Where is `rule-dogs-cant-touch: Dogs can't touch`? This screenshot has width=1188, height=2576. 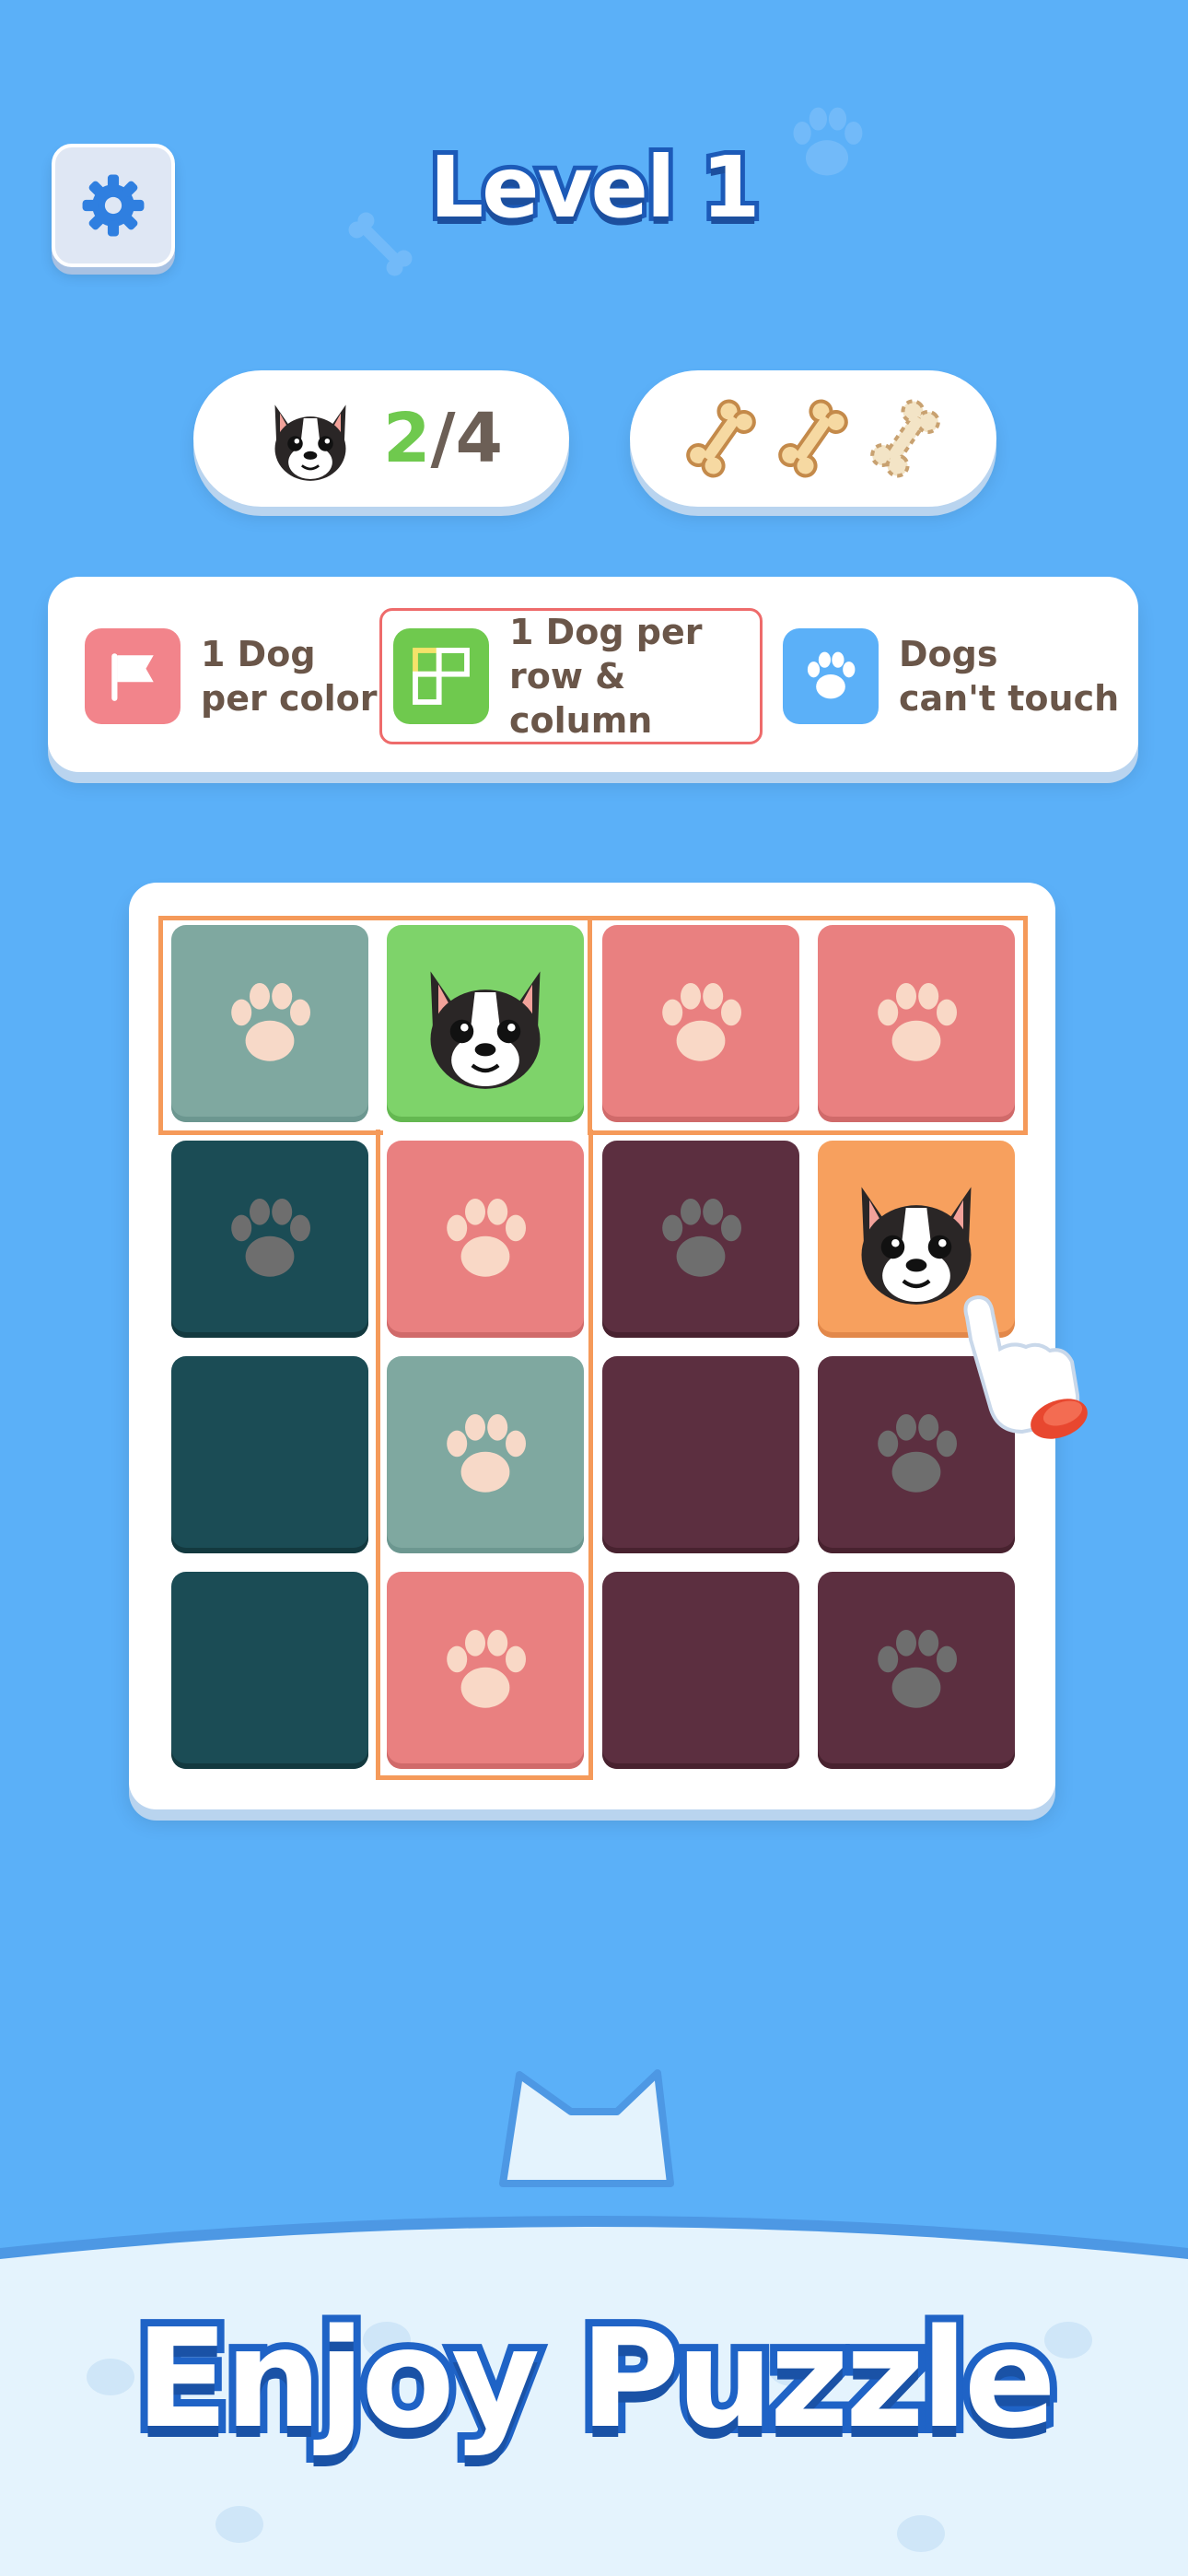 rule-dogs-cant-touch: Dogs can't touch is located at coordinates (951, 676).